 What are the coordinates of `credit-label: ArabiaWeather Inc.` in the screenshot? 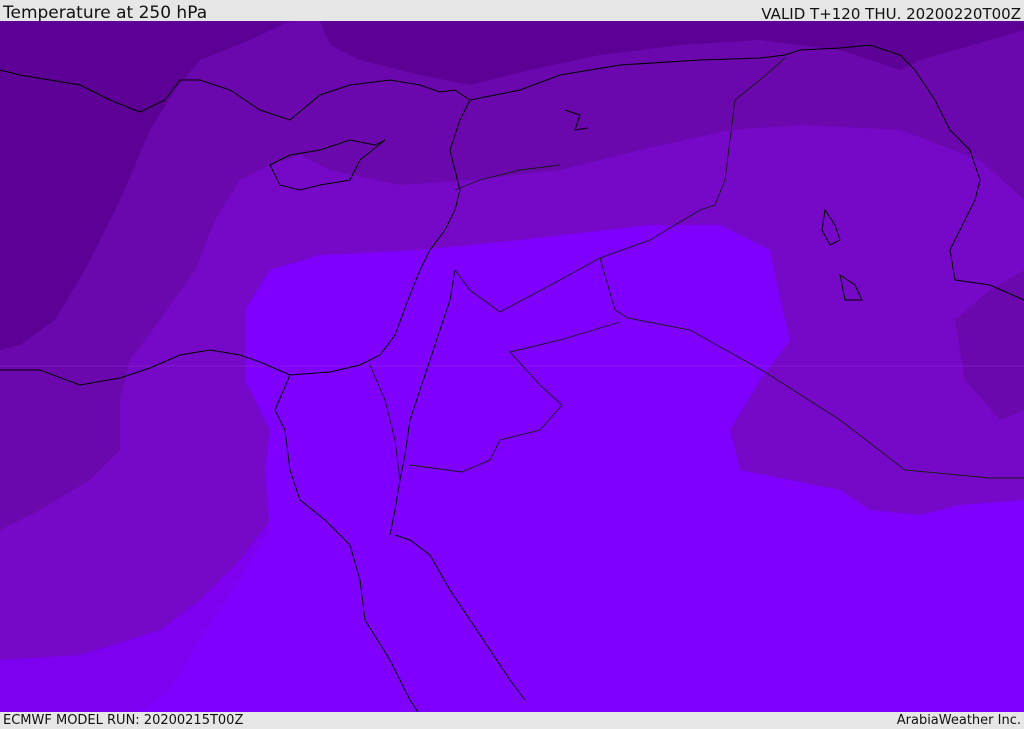 It's located at (958, 720).